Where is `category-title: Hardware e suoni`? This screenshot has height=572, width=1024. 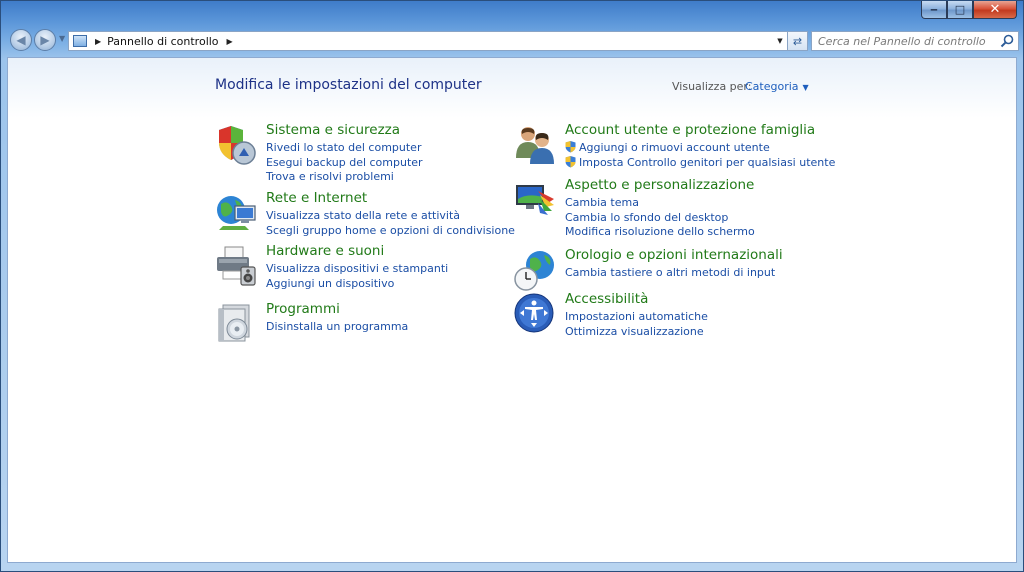
category-title: Hardware e suoni is located at coordinates (325, 251).